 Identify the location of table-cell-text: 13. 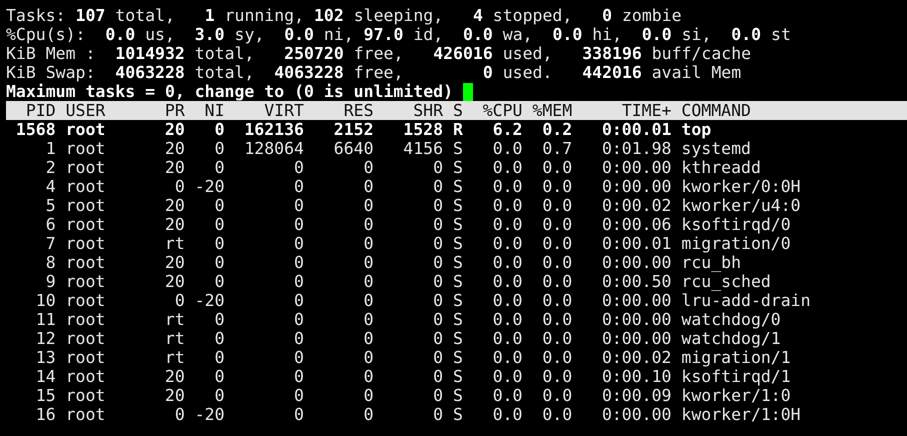
(45, 357).